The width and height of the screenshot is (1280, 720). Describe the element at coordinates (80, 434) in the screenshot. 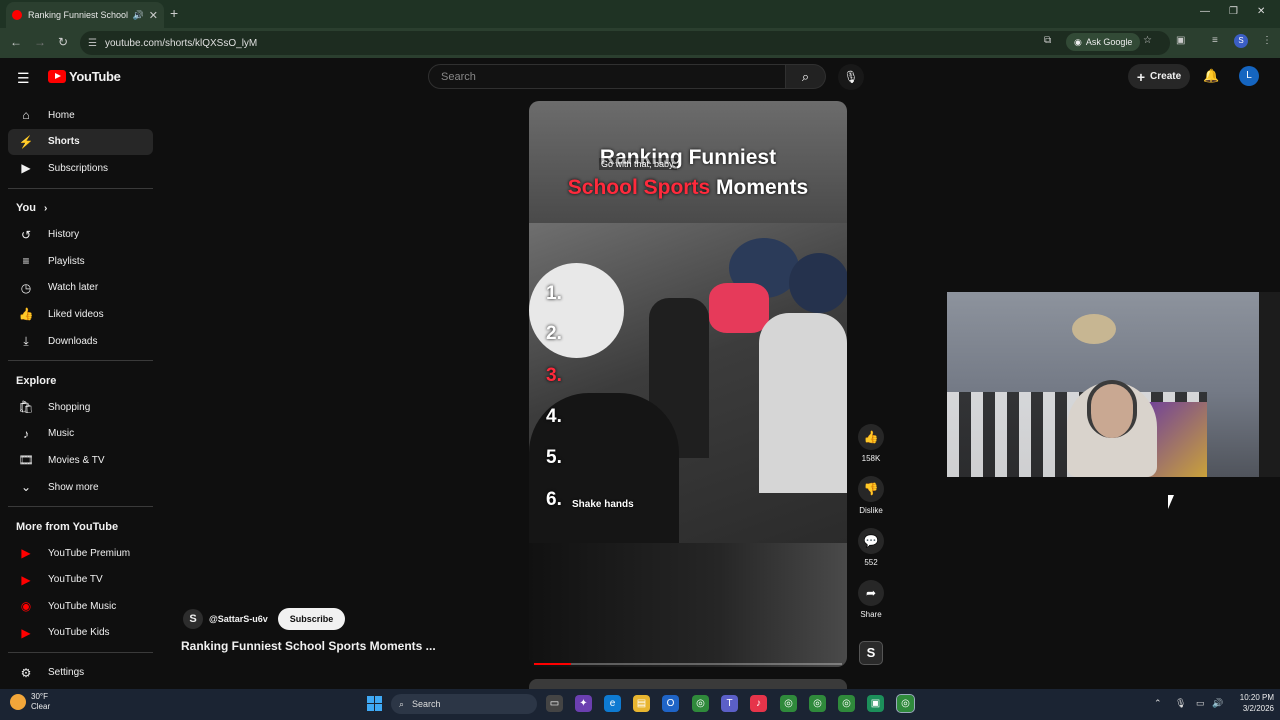

I see `sidebar-item-music: ♪ Music` at that location.